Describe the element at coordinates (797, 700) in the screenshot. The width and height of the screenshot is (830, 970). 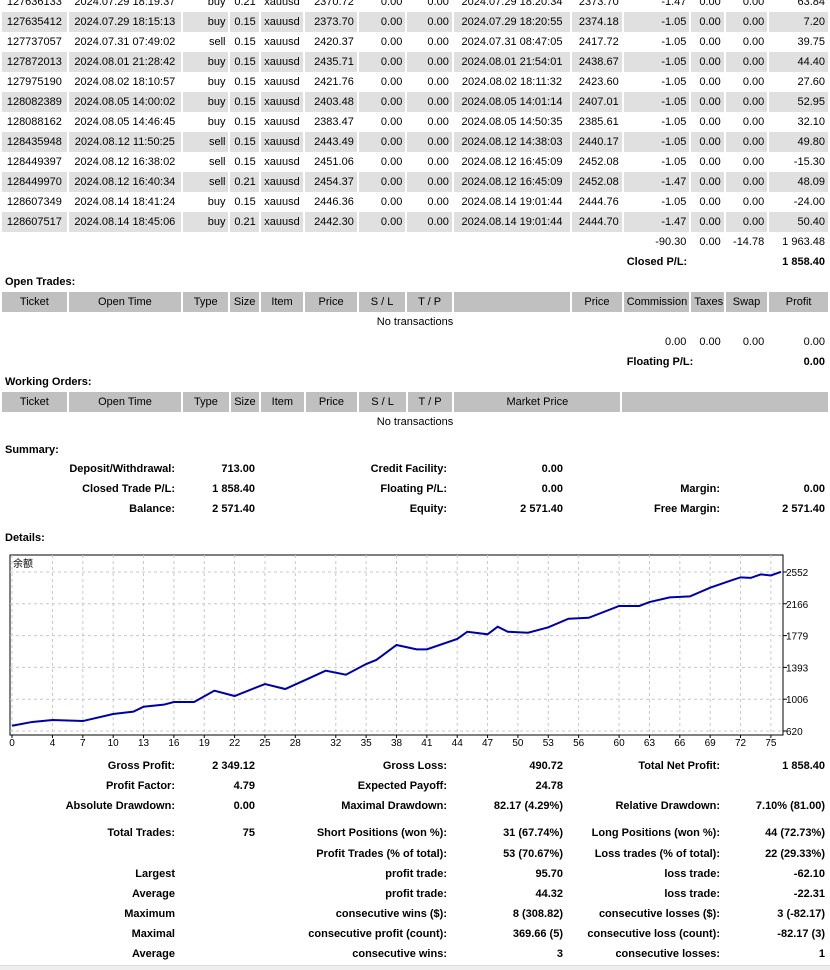
I see `y-tick-label: 1006` at that location.